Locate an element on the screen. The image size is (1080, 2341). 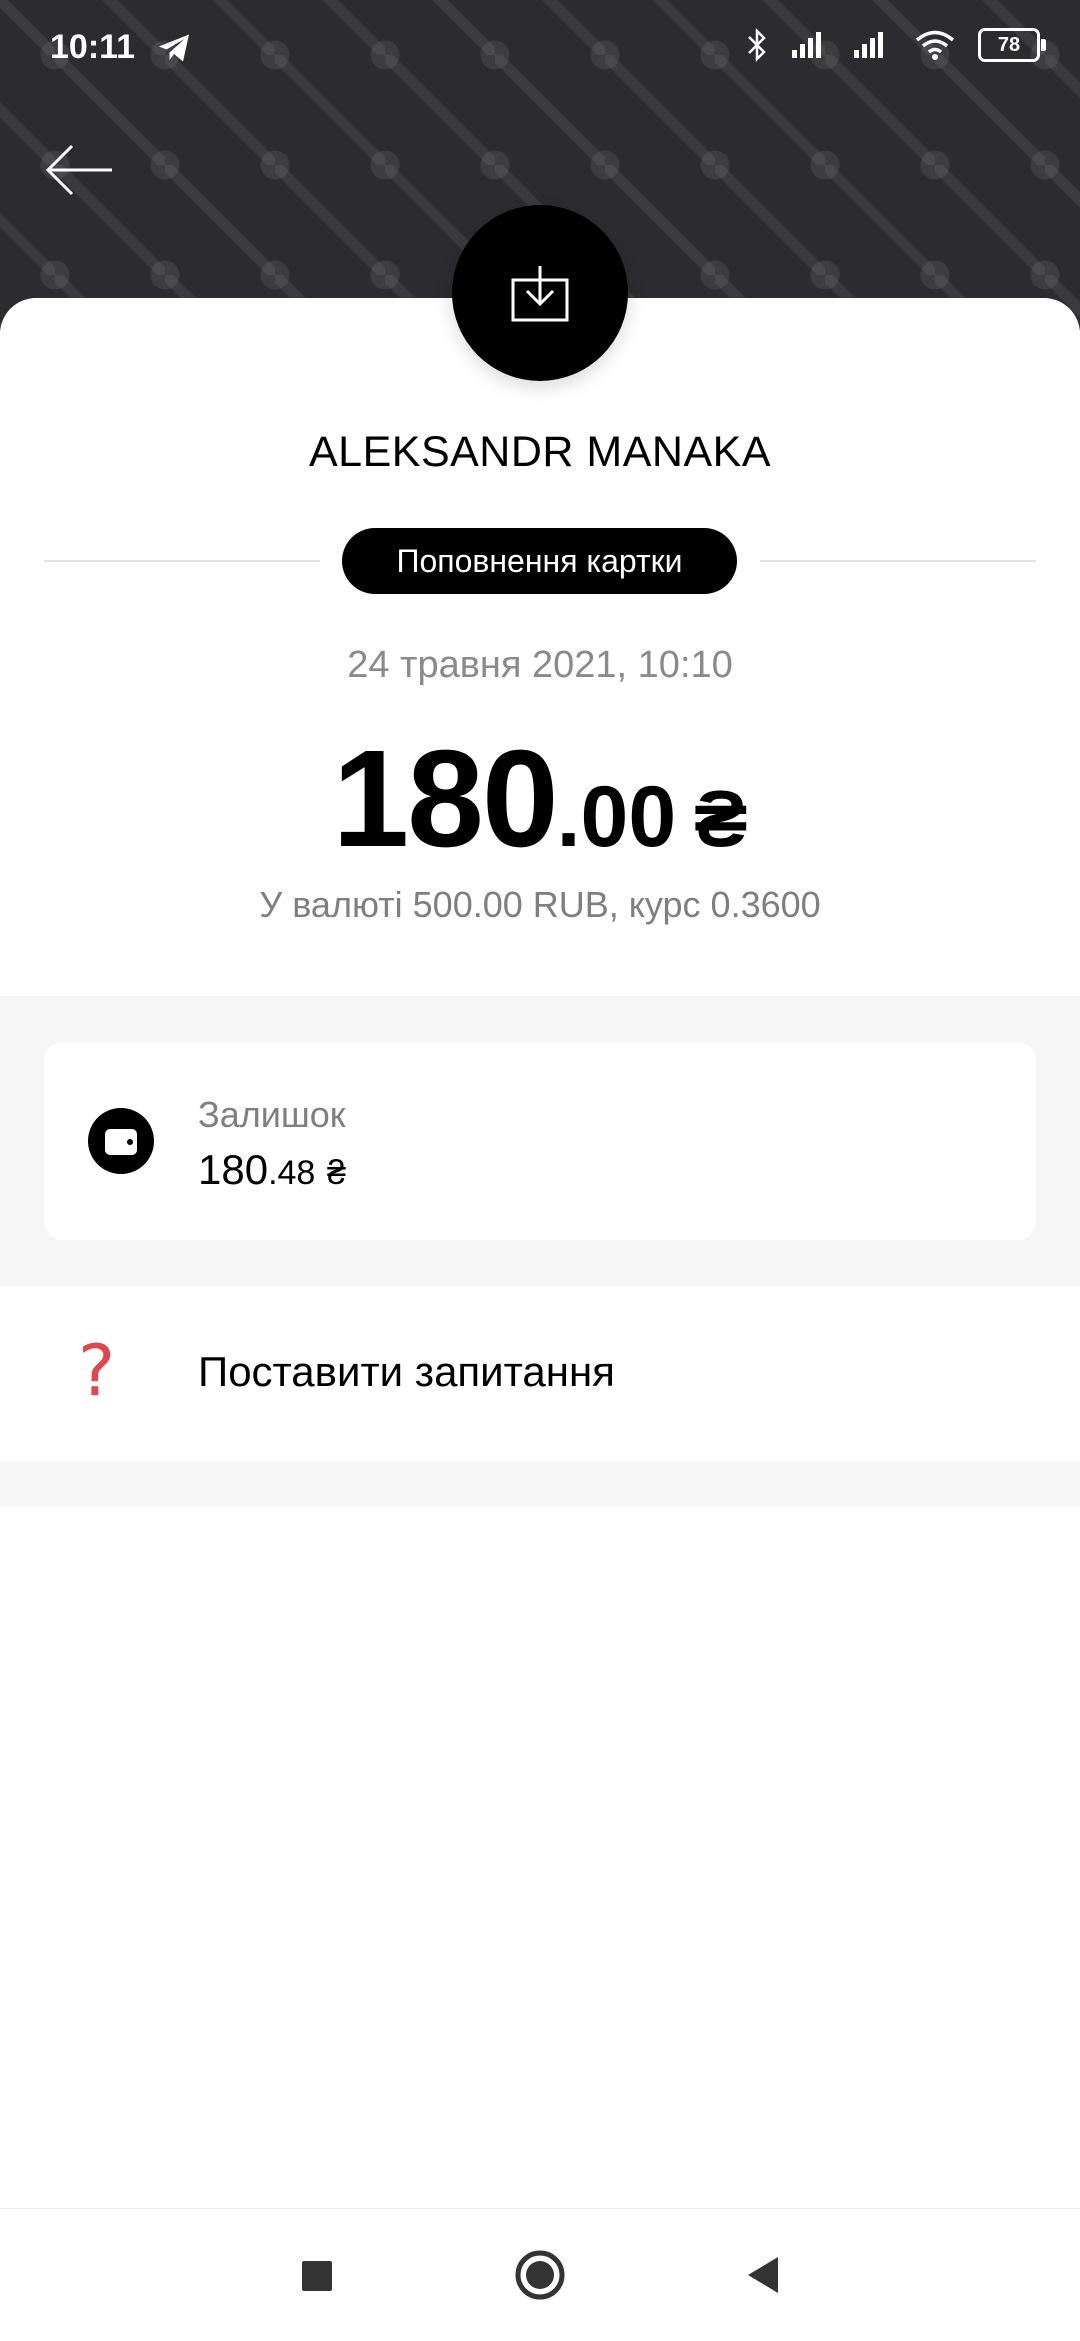
balance-label: Залишок is located at coordinates (272, 1114).